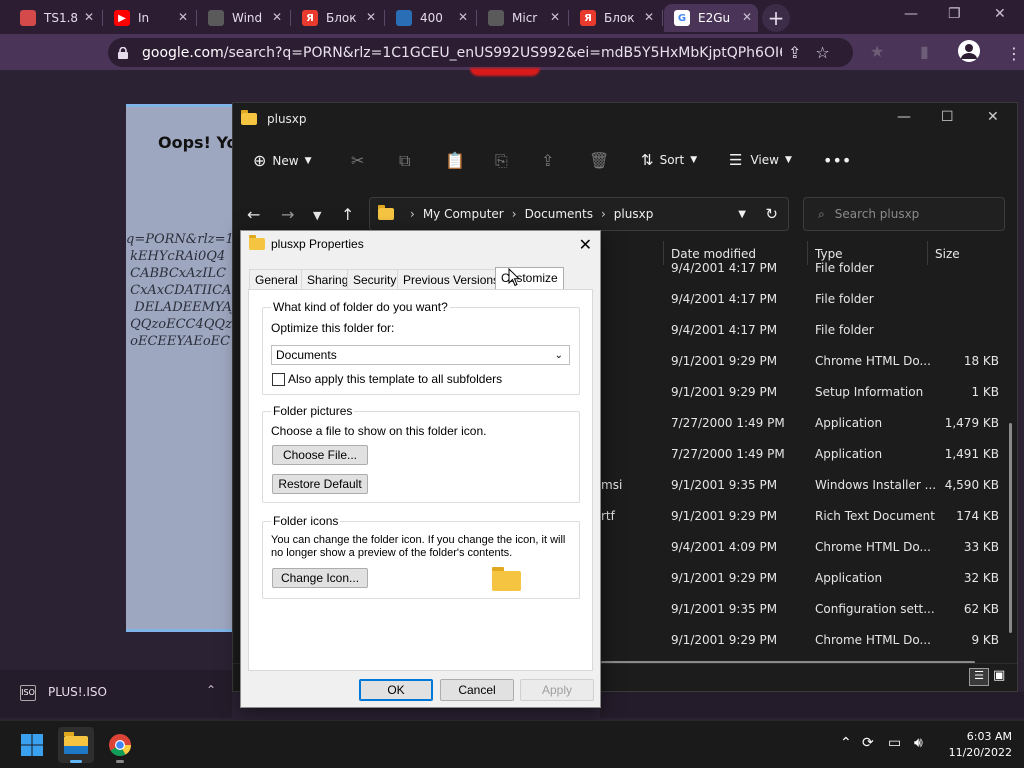 Image resolution: width=1024 pixels, height=768 pixels. I want to click on museum-icon, so click(496, 18).